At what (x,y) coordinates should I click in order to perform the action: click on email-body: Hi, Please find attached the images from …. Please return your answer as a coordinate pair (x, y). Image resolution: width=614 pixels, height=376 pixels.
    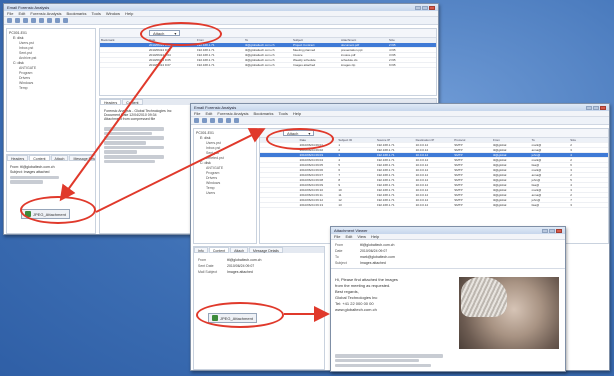
    Looking at the image, I should click on (397, 295).